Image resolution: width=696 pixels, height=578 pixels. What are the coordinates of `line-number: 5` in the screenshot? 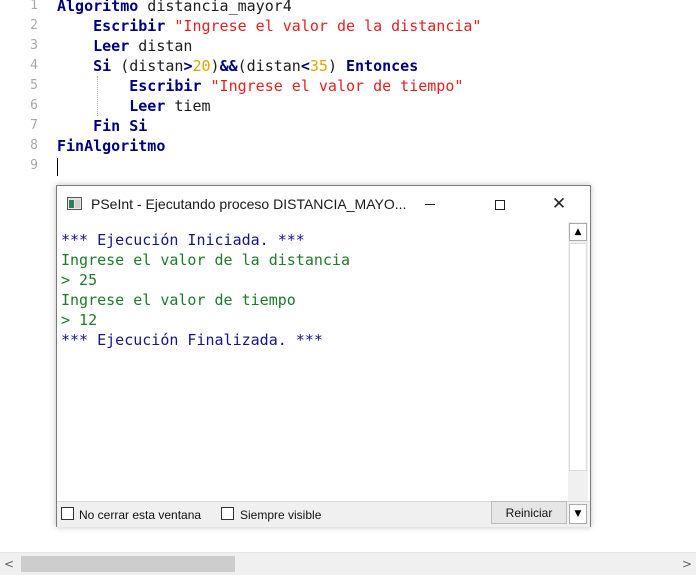 It's located at (34, 85).